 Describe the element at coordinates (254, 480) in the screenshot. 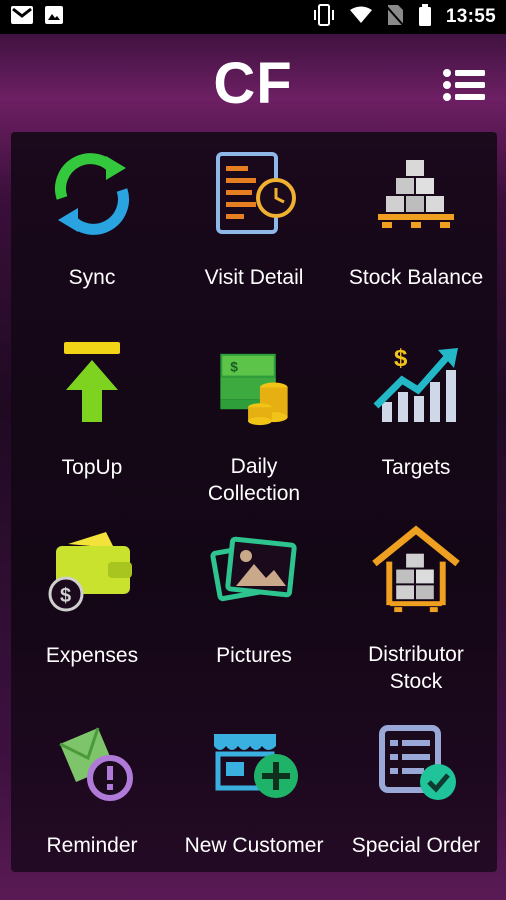

I see `tile-label: Daily Collection` at that location.